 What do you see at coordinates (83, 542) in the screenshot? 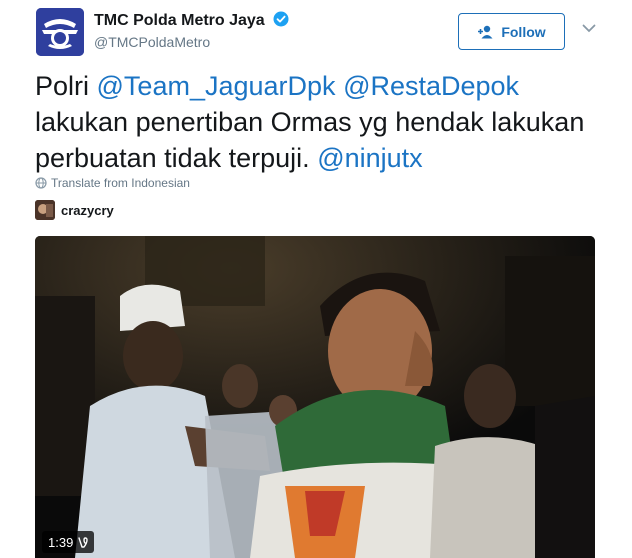
I see `vine-icon` at bounding box center [83, 542].